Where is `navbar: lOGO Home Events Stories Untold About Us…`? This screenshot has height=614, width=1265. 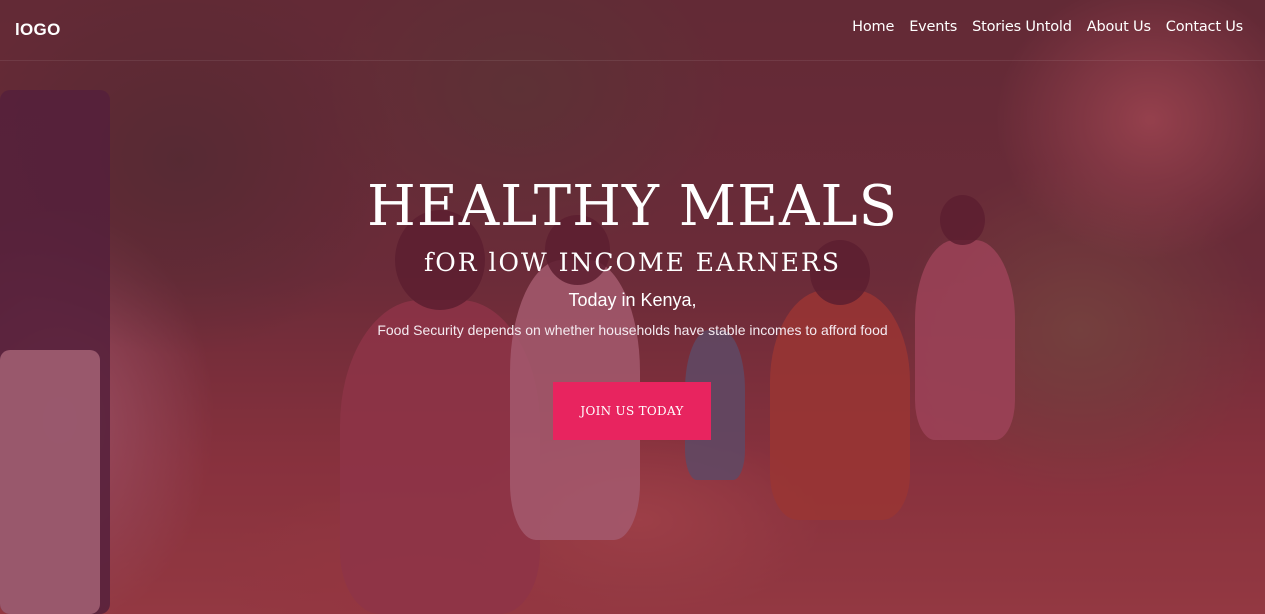 navbar: lOGO Home Events Stories Untold About Us… is located at coordinates (632, 30).